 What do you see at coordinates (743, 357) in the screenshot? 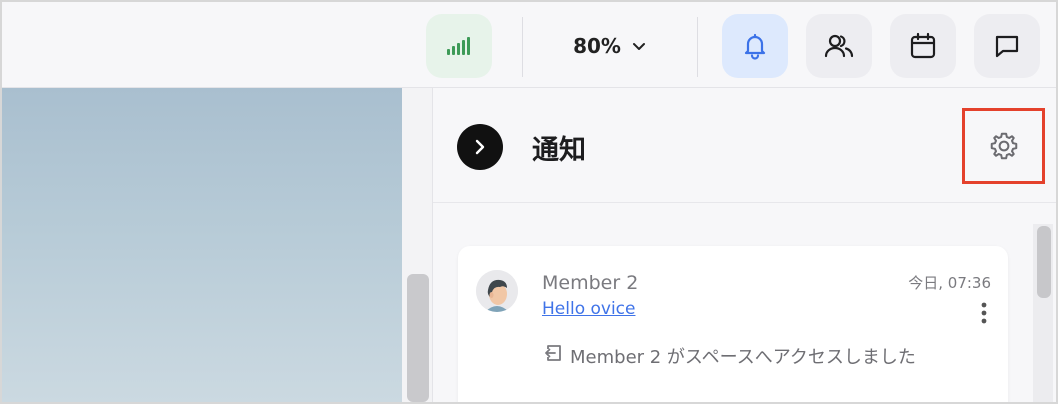
I see `notification-message-text: Member 2 がスペースへアクセスしました` at bounding box center [743, 357].